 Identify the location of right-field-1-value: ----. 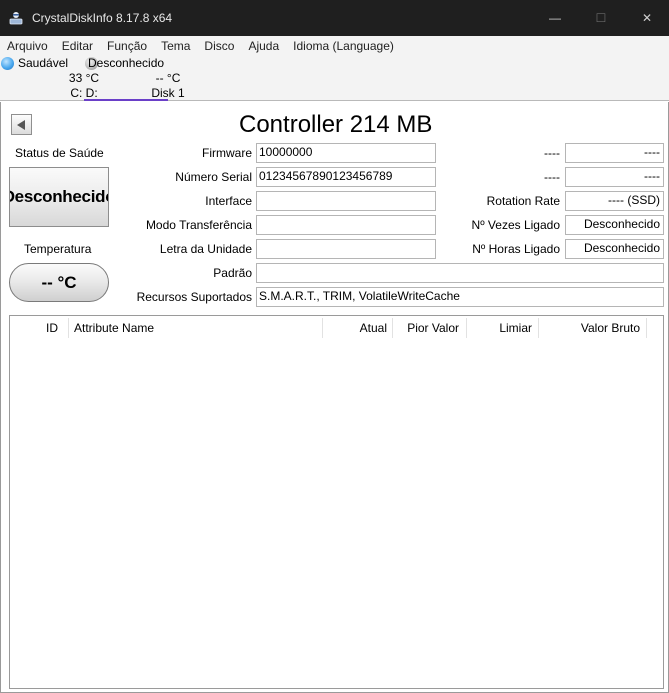
(614, 153).